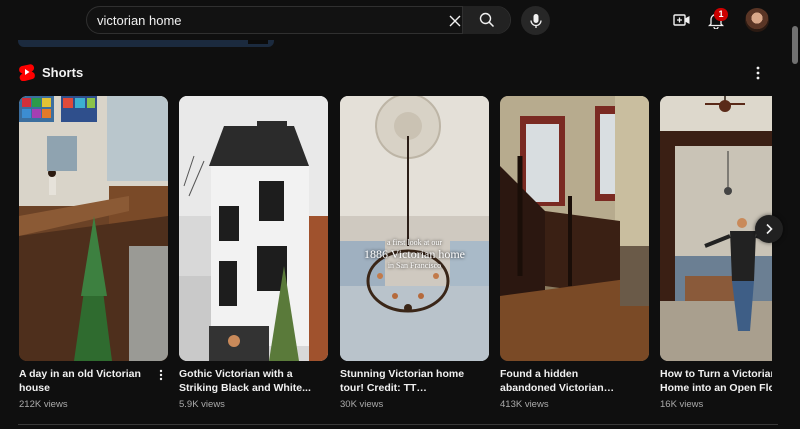 This screenshot has width=800, height=429. What do you see at coordinates (682, 404) in the screenshot?
I see `short-views: 16K views` at bounding box center [682, 404].